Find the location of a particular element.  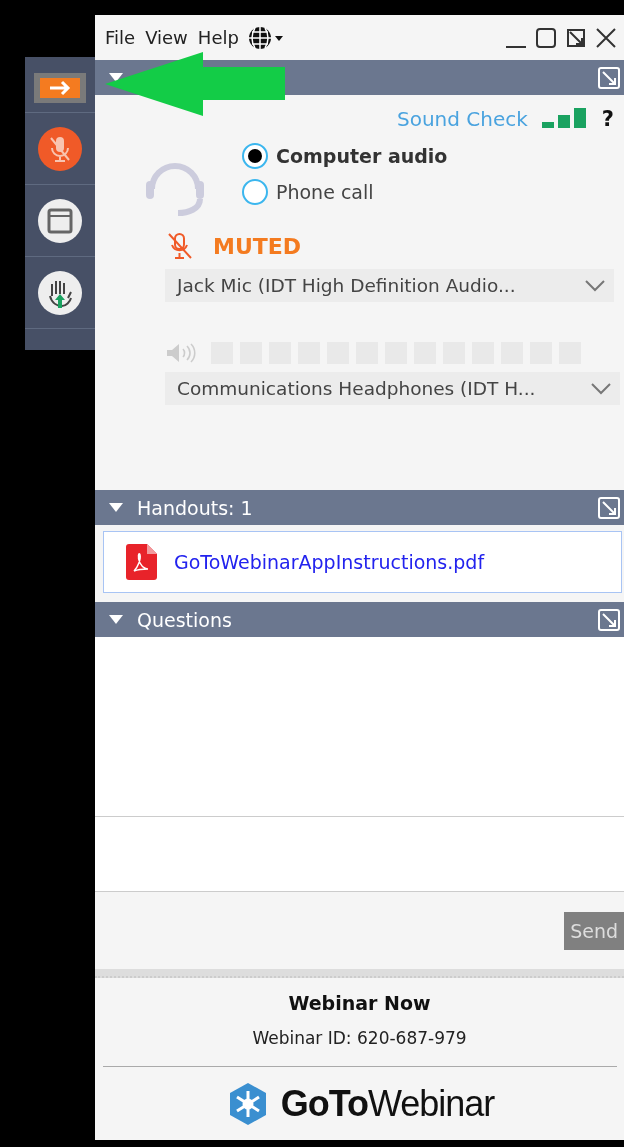

mic-status-label: MUTED is located at coordinates (257, 246).